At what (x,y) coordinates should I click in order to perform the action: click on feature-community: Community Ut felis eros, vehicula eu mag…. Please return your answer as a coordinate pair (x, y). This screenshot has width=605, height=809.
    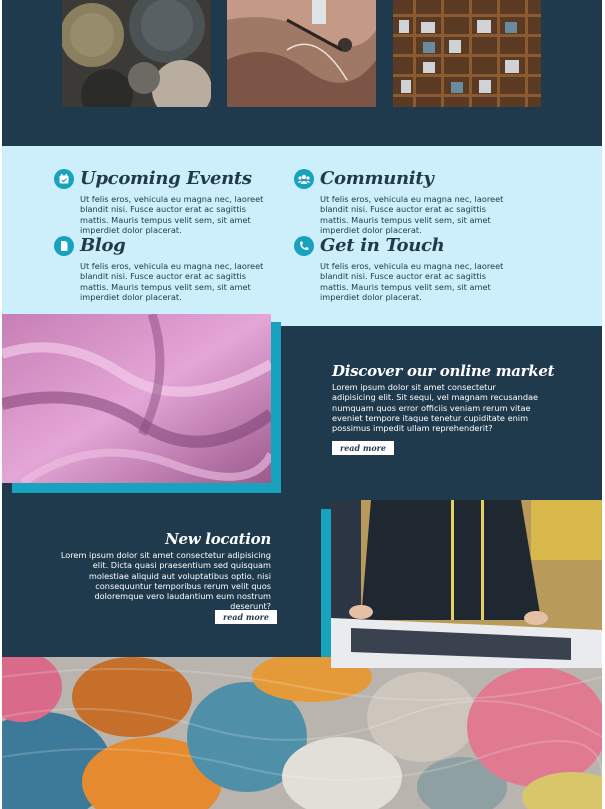
    Looking at the image, I should click on (404, 201).